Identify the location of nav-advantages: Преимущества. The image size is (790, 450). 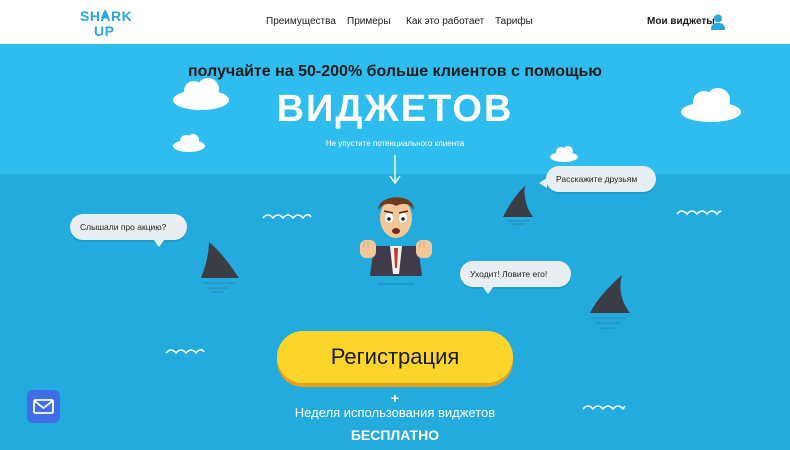
(301, 21).